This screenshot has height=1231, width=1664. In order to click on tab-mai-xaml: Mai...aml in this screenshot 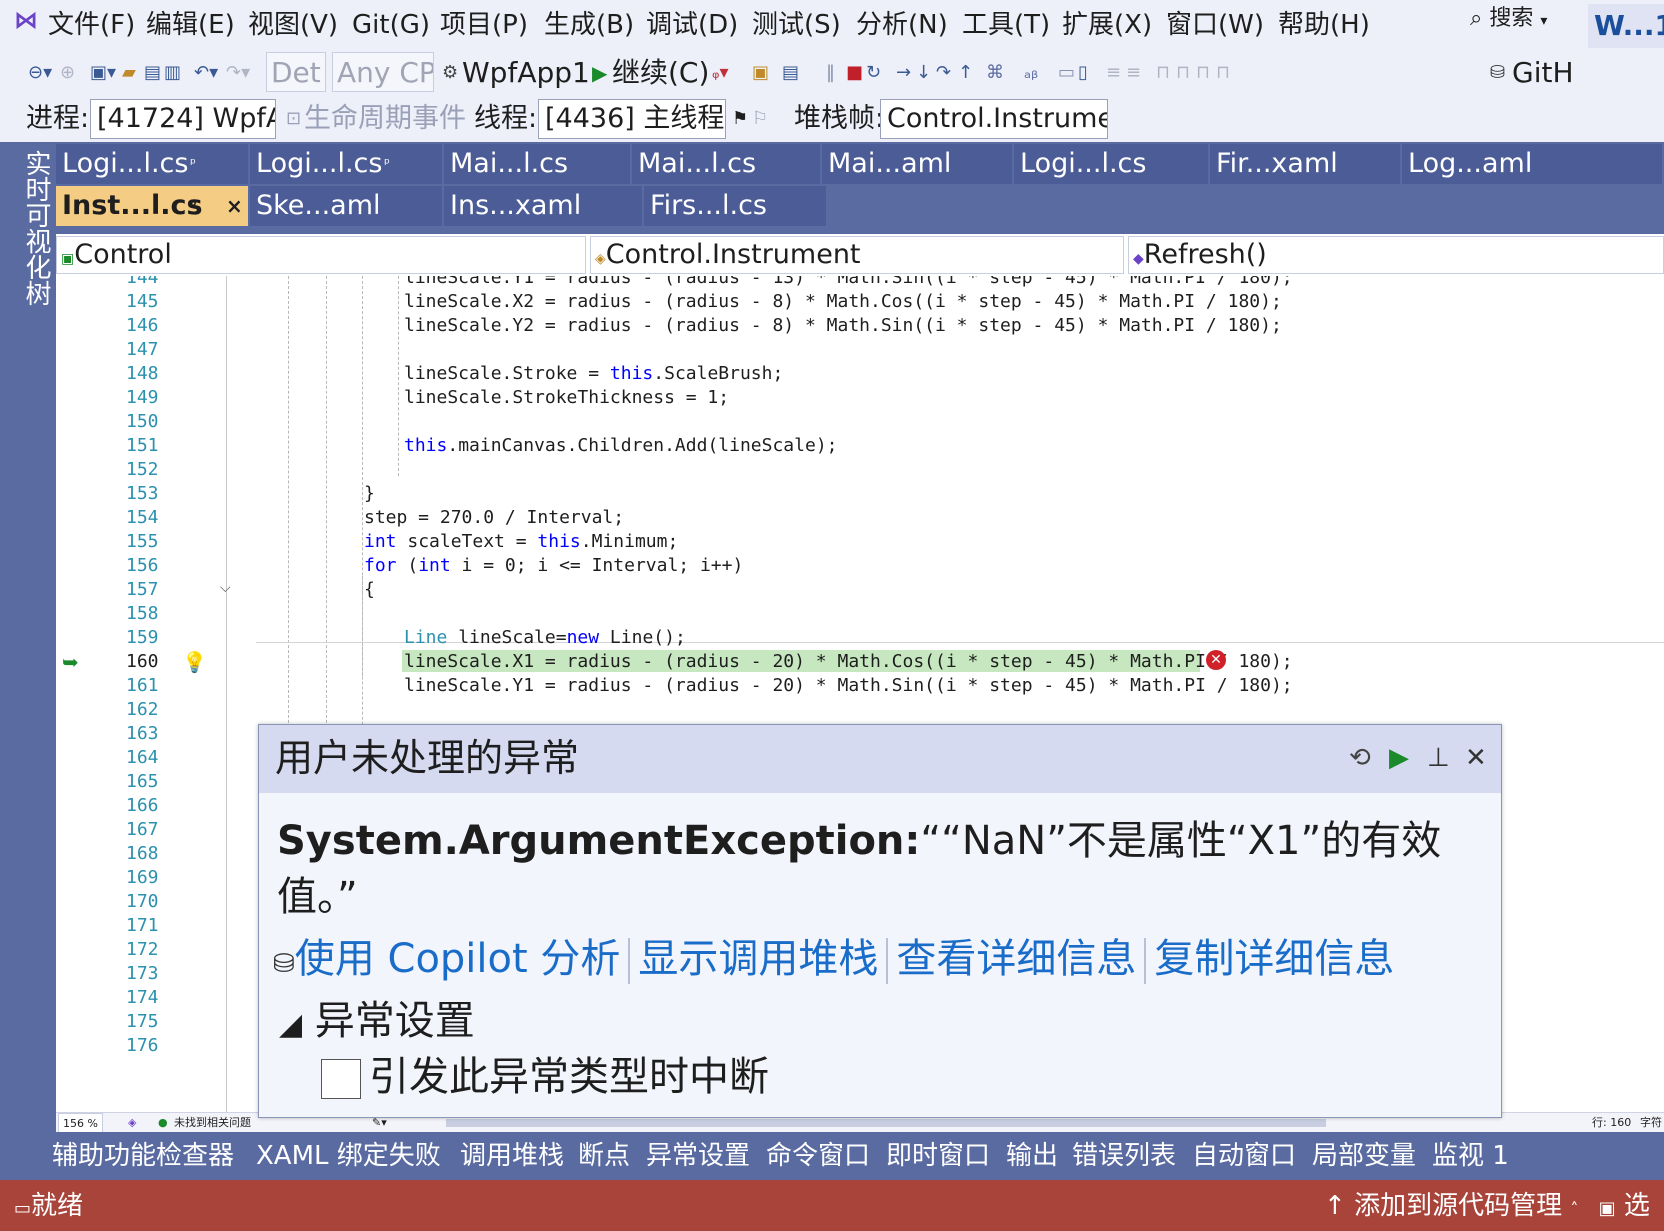, I will do `click(918, 164)`.